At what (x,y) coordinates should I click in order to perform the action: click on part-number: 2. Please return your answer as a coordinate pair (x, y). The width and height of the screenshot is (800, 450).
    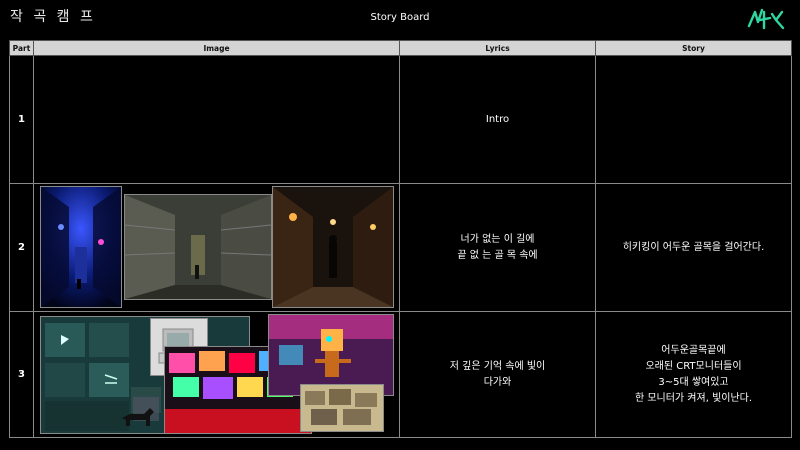
    Looking at the image, I should click on (21, 247).